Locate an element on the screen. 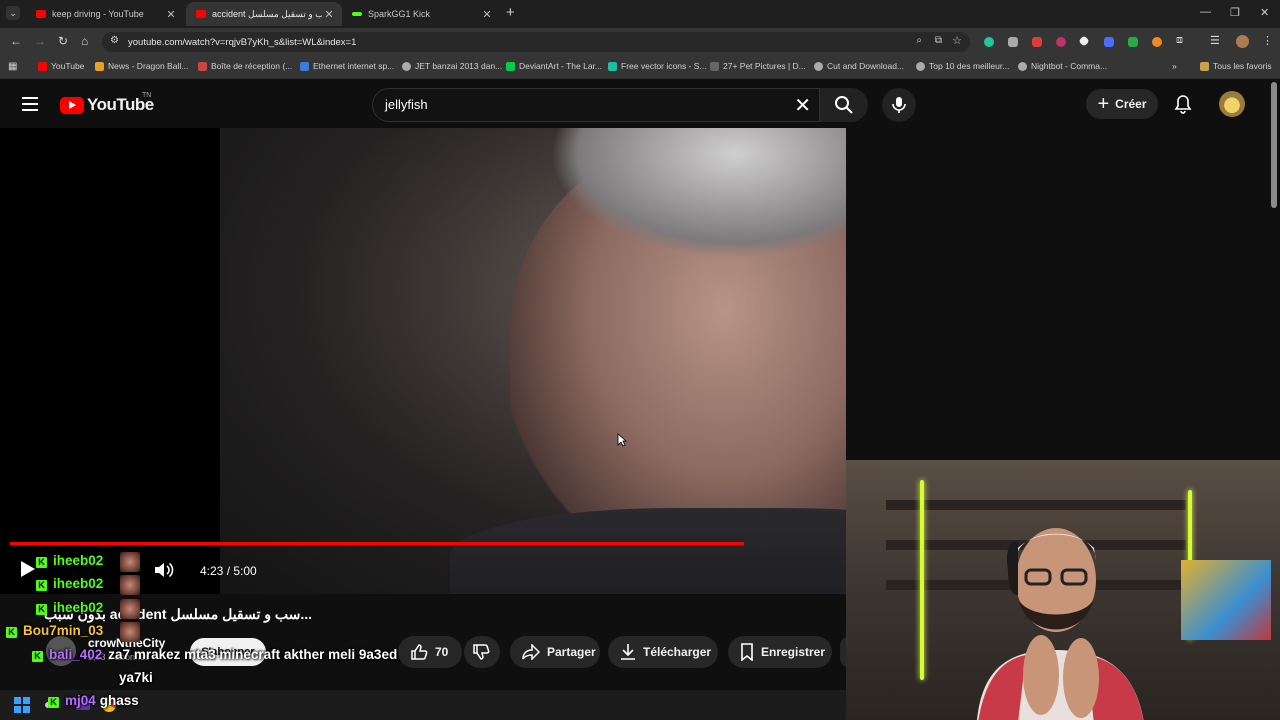  progress-bar is located at coordinates (377, 543).